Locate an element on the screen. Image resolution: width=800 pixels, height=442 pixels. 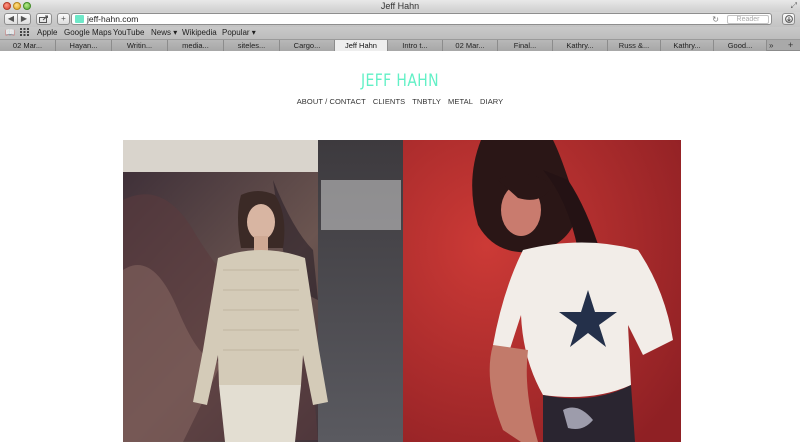
add-tab-button: + is located at coordinates (790, 45).